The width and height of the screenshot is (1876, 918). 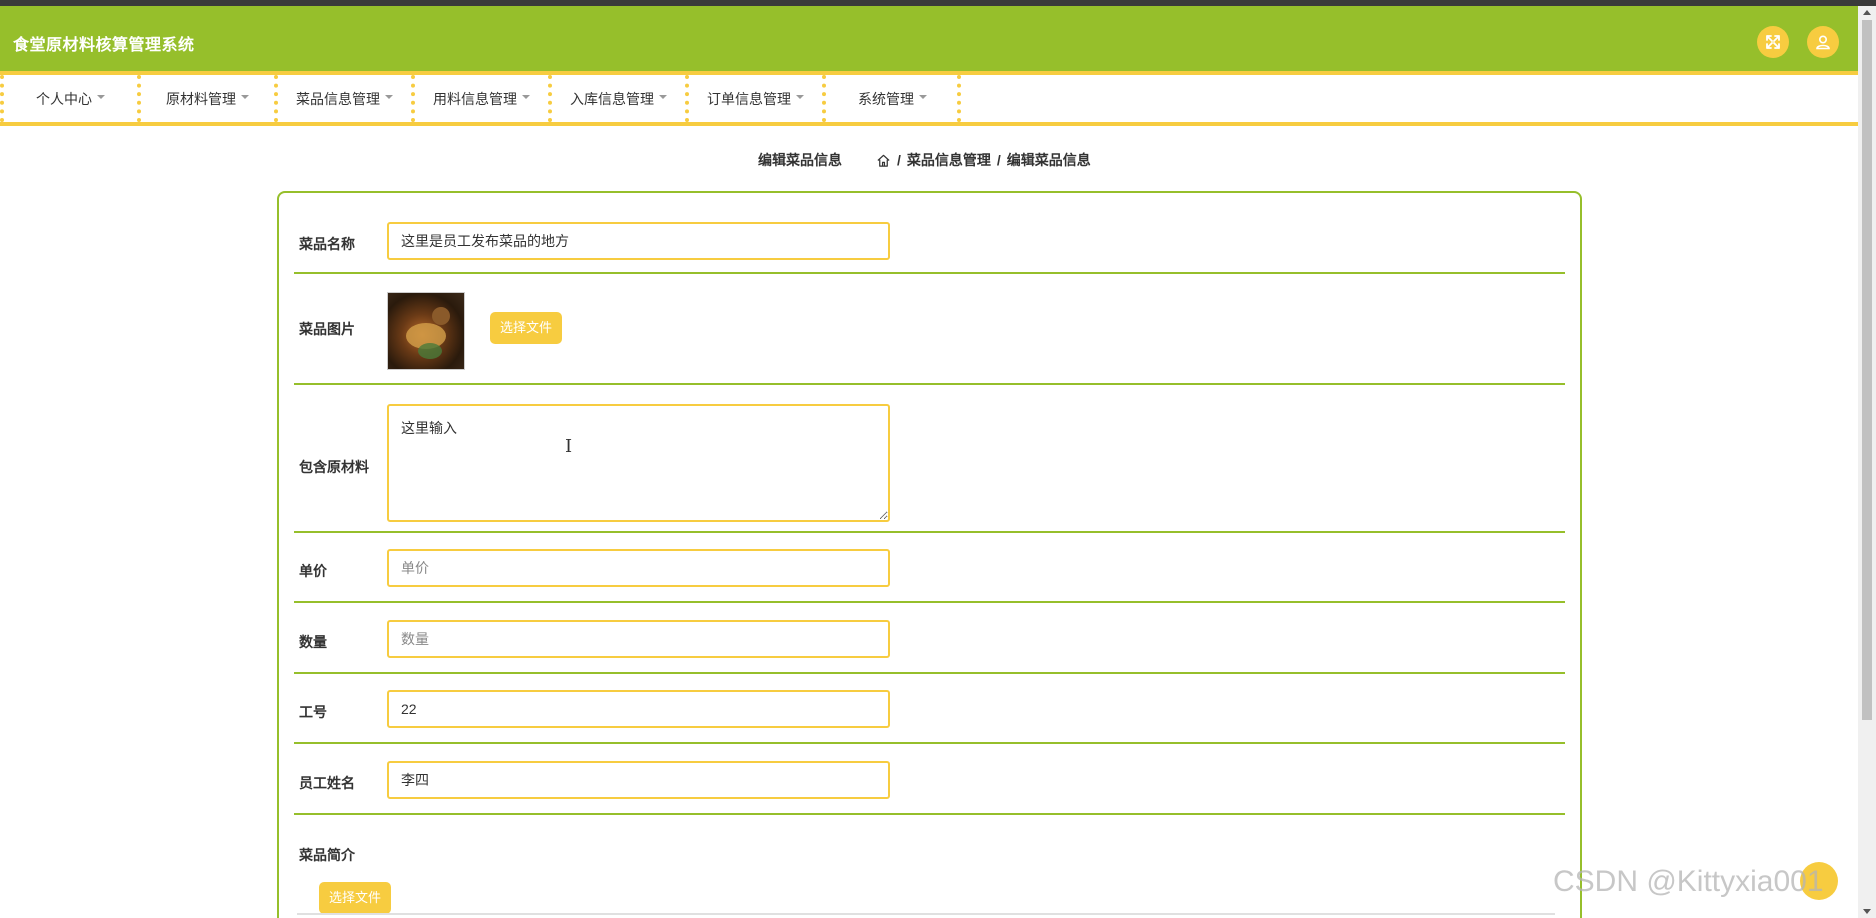 What do you see at coordinates (201, 98) in the screenshot?
I see `nav-item-label: 原材料管理` at bounding box center [201, 98].